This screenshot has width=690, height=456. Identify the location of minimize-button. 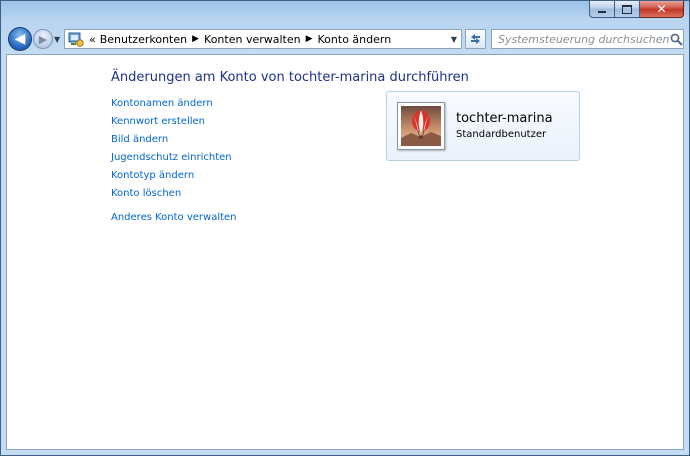
(602, 9).